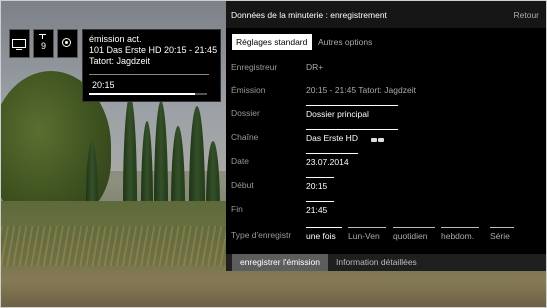  Describe the element at coordinates (460, 234) in the screenshot. I see `type-option-weekly: hebdom.` at that location.